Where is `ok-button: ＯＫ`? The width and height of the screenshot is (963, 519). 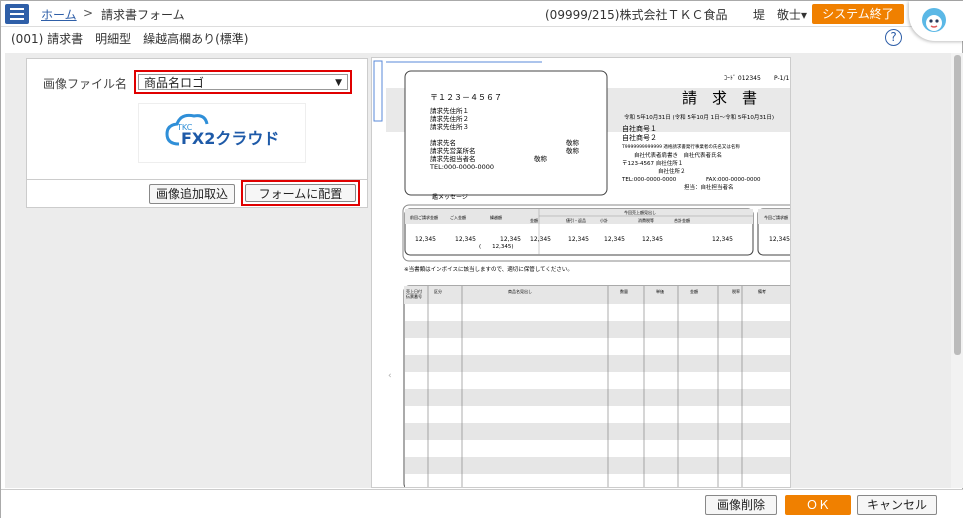 ok-button: ＯＫ is located at coordinates (818, 505).